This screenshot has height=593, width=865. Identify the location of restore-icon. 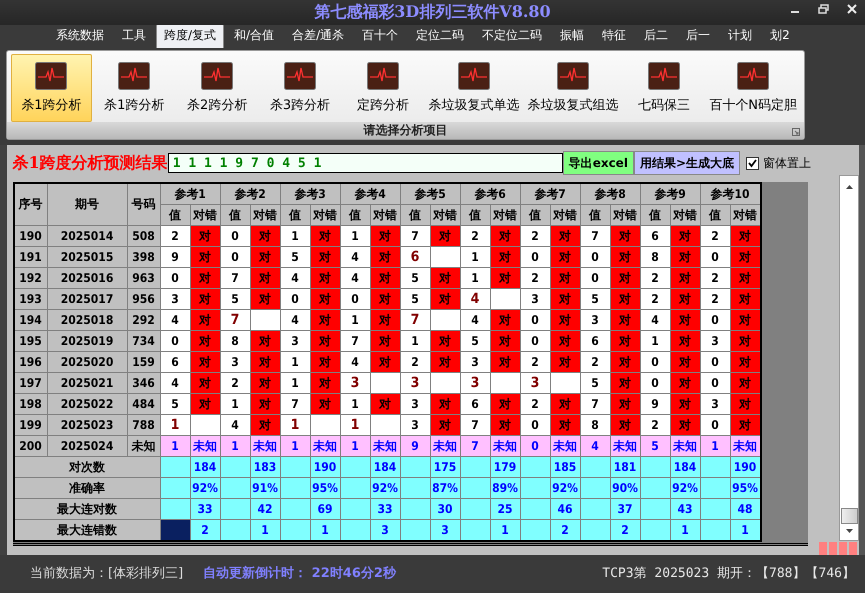
(823, 9).